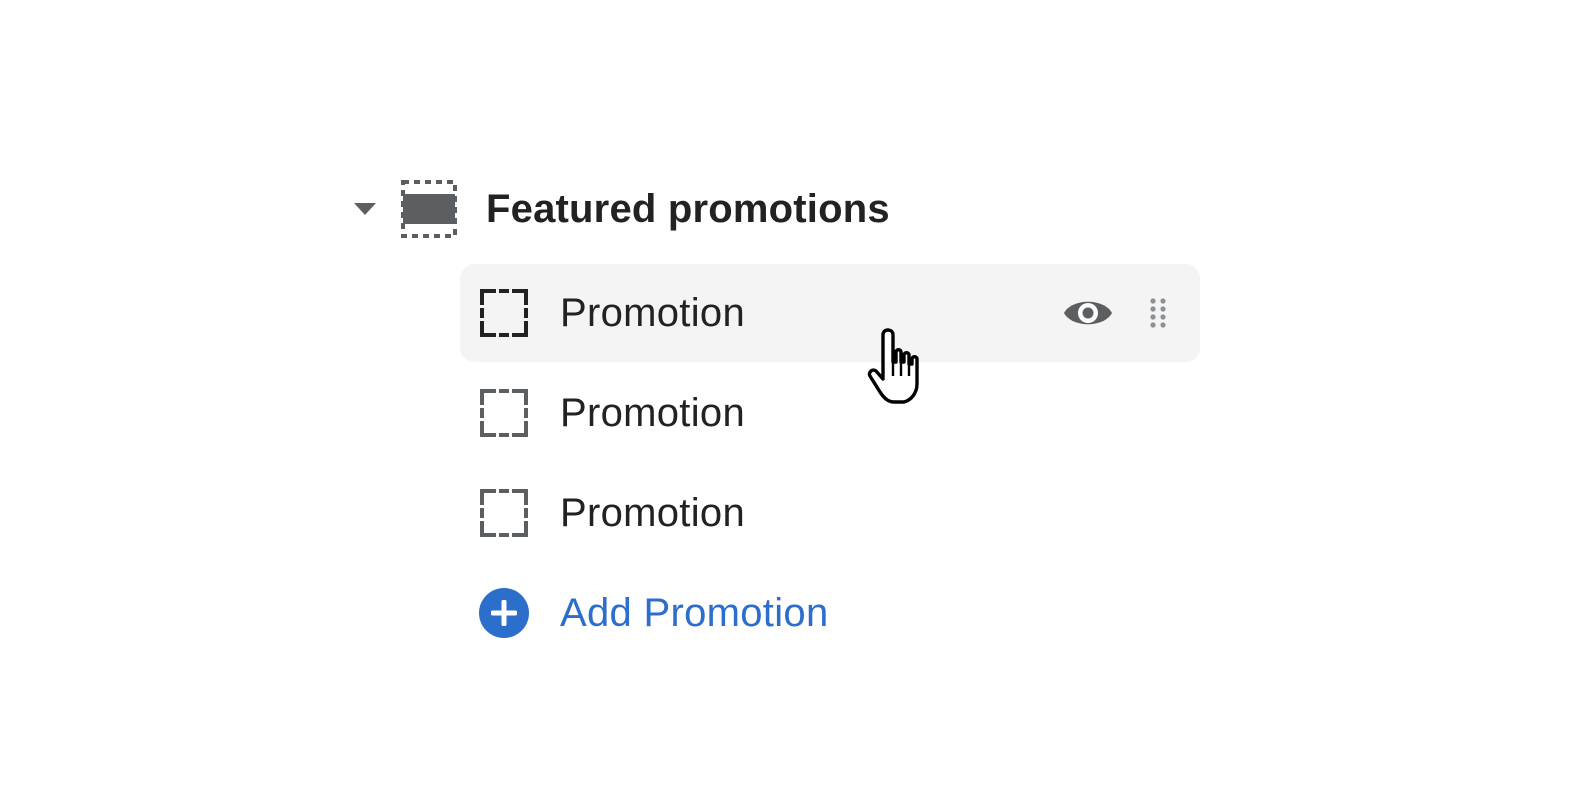  Describe the element at coordinates (830, 513) in the screenshot. I see `block-item-promotion-3: Promotion` at that location.